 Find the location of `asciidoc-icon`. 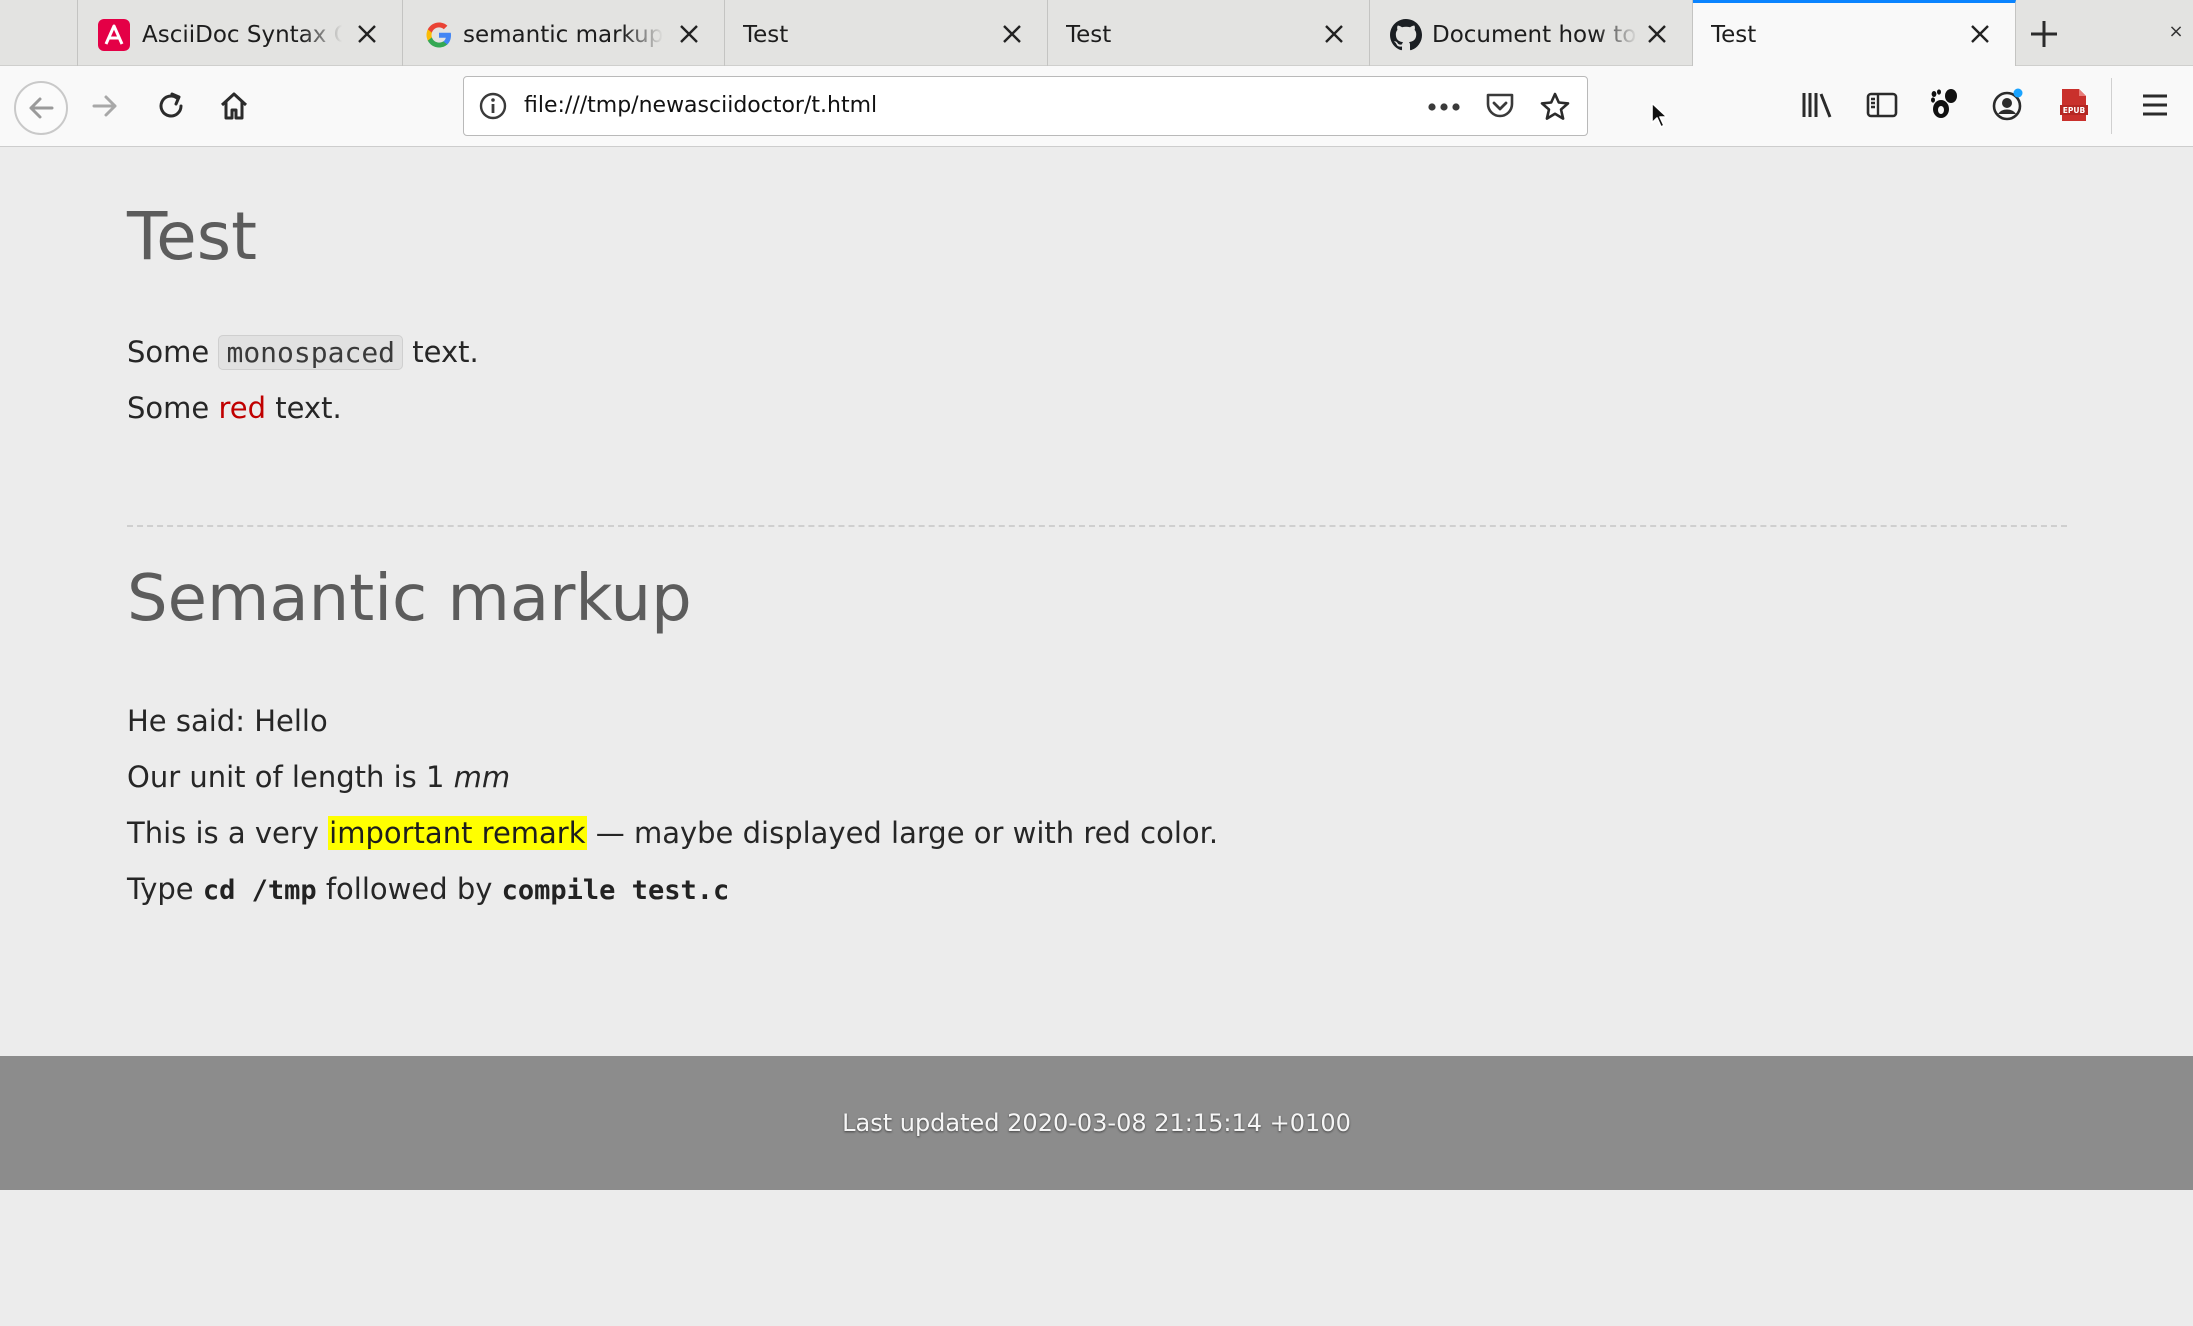

asciidoc-icon is located at coordinates (114, 35).